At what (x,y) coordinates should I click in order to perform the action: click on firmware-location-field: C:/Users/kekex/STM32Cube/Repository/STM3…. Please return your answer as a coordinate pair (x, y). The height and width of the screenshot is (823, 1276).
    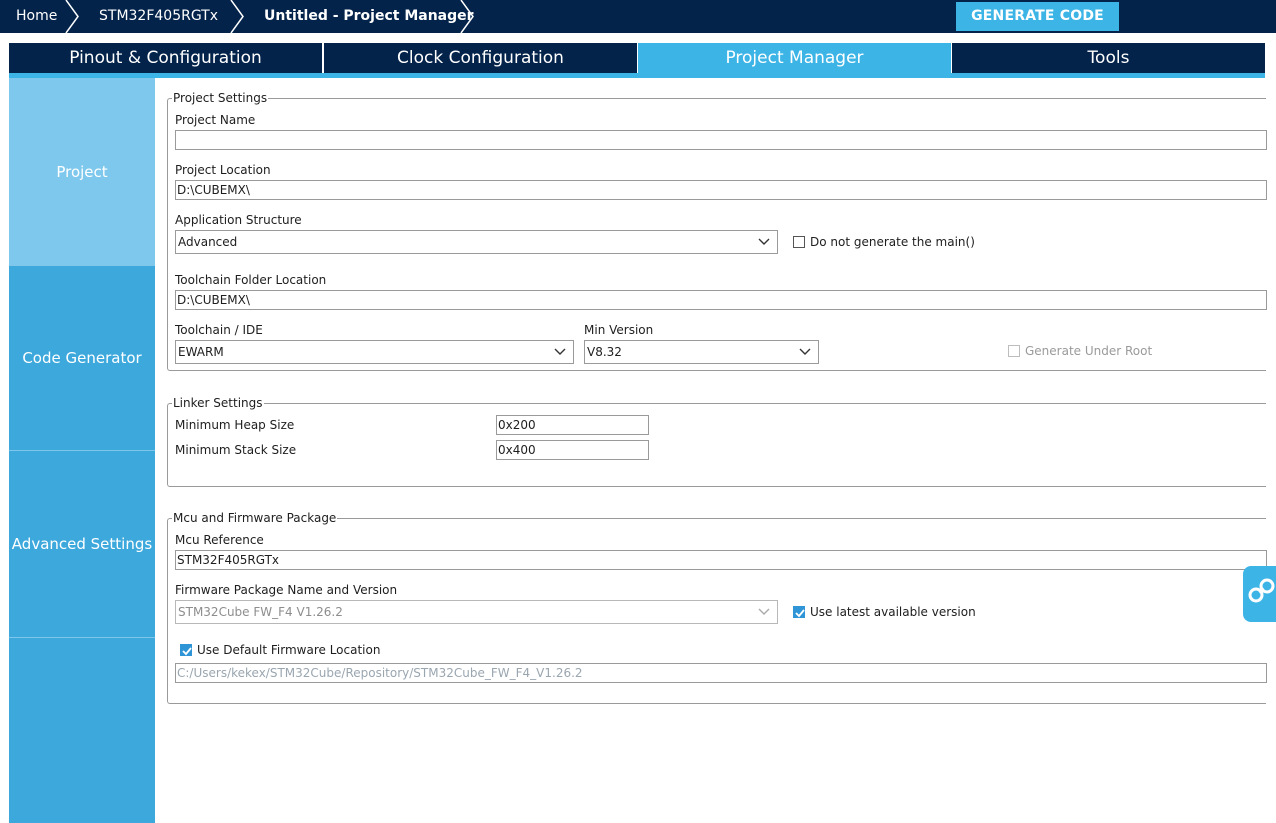
    Looking at the image, I should click on (721, 673).